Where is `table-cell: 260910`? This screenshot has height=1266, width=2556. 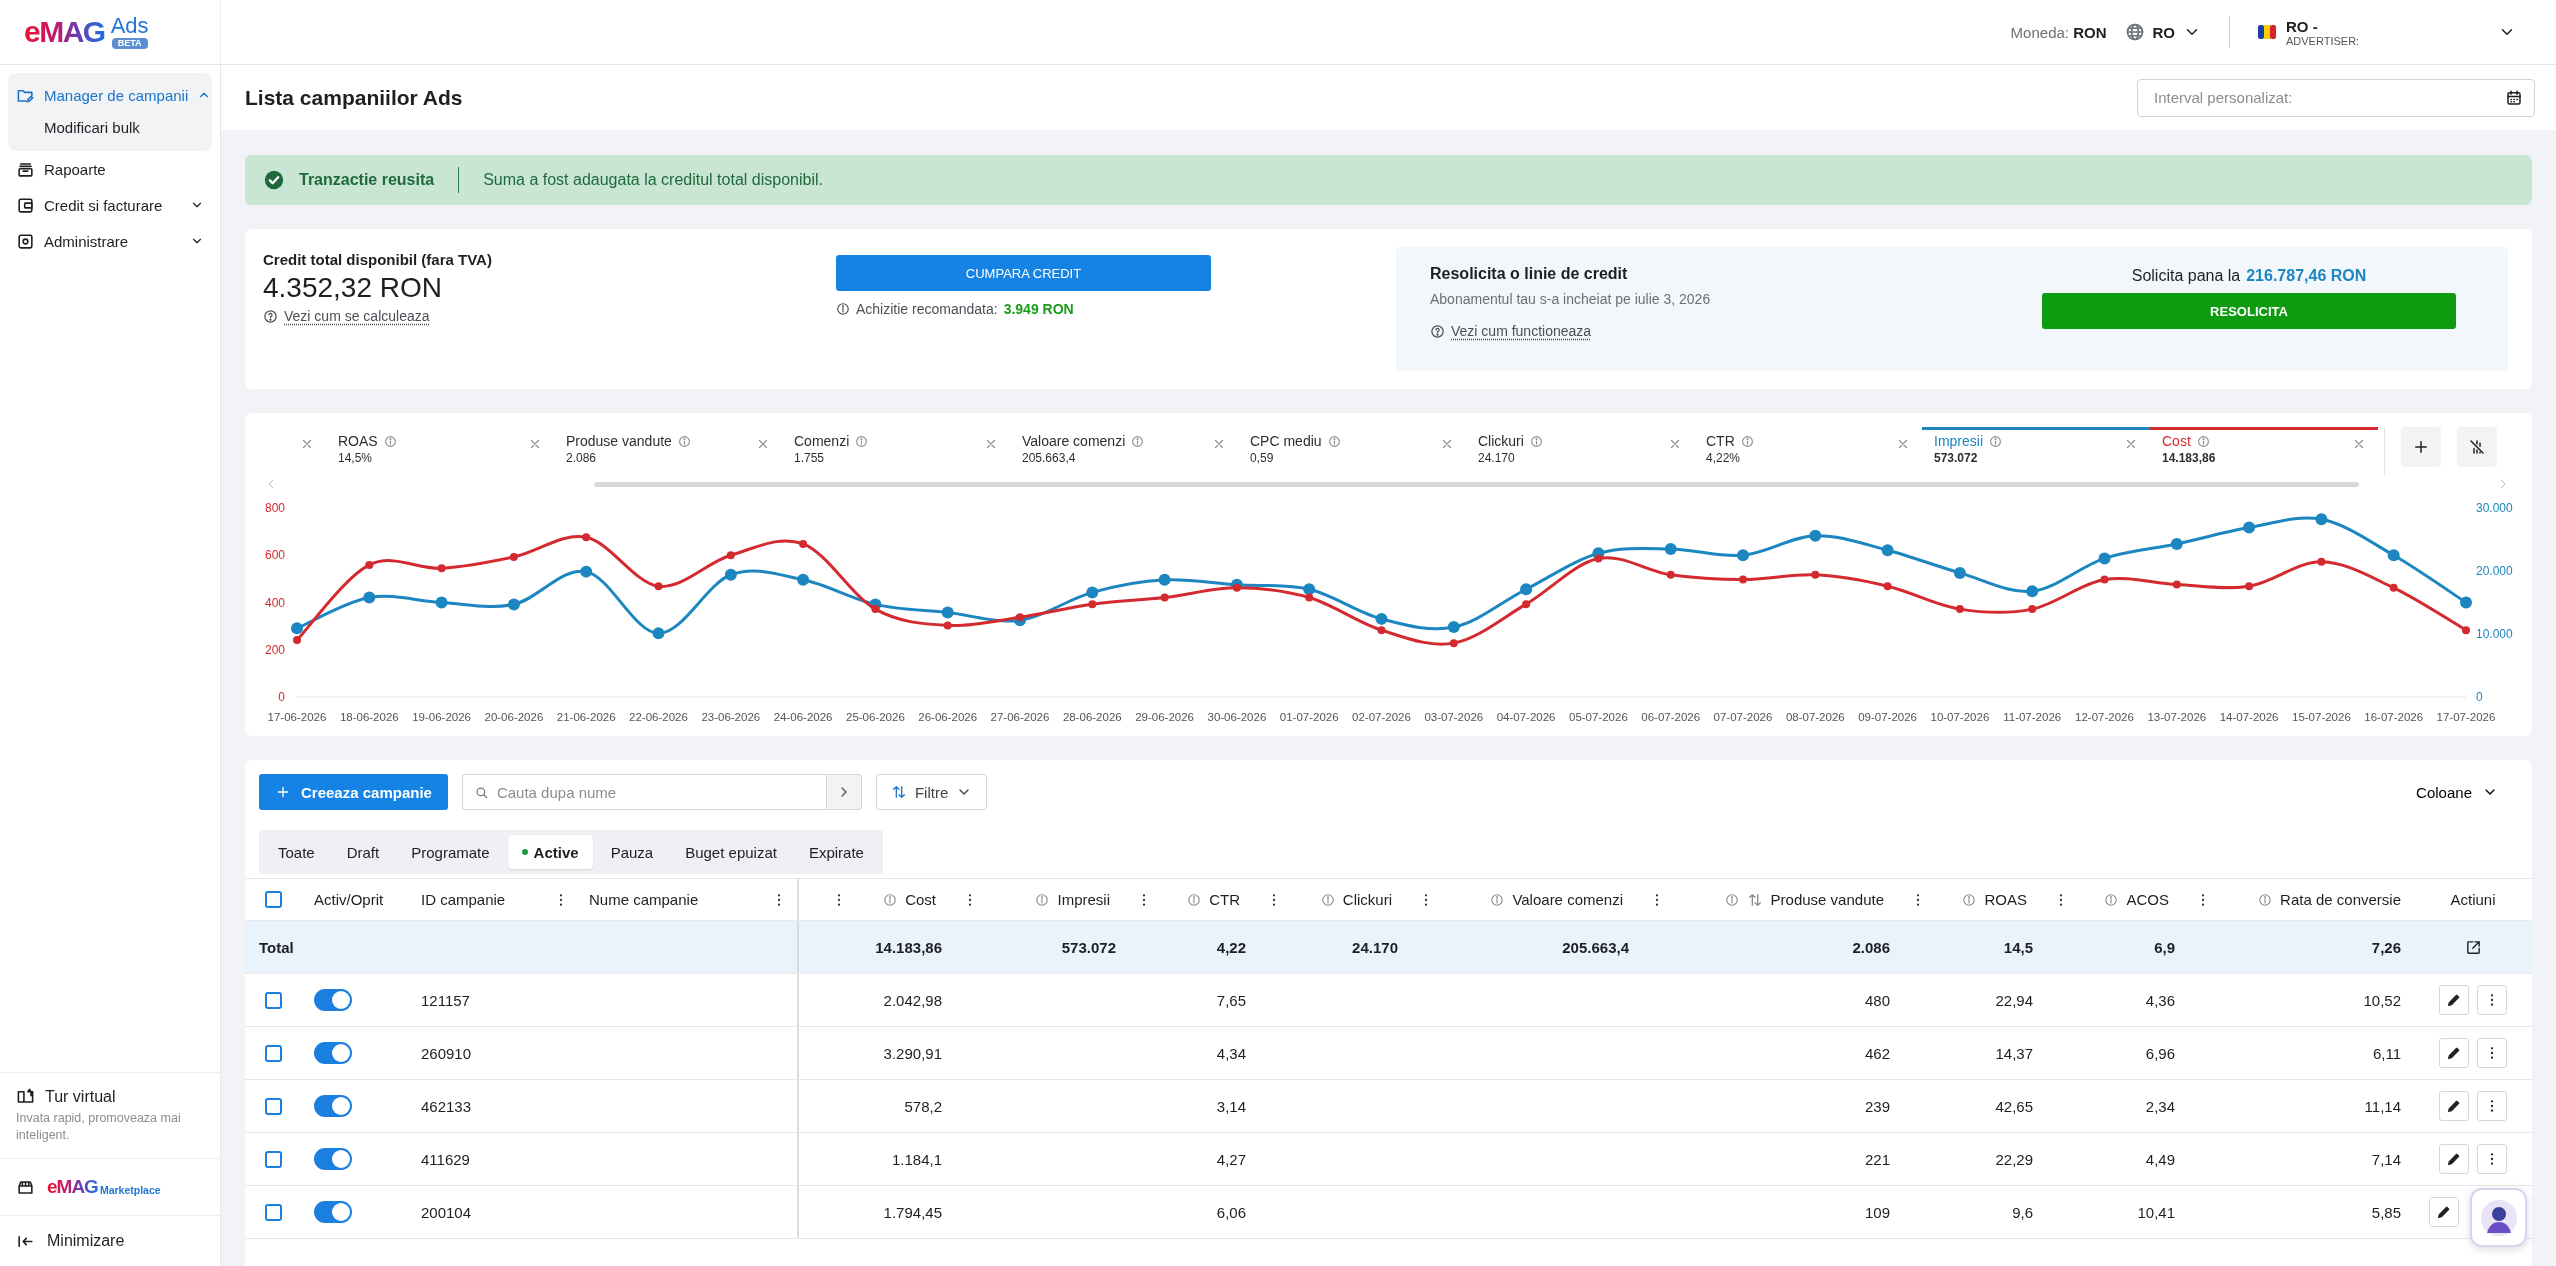 table-cell: 260910 is located at coordinates (446, 1053).